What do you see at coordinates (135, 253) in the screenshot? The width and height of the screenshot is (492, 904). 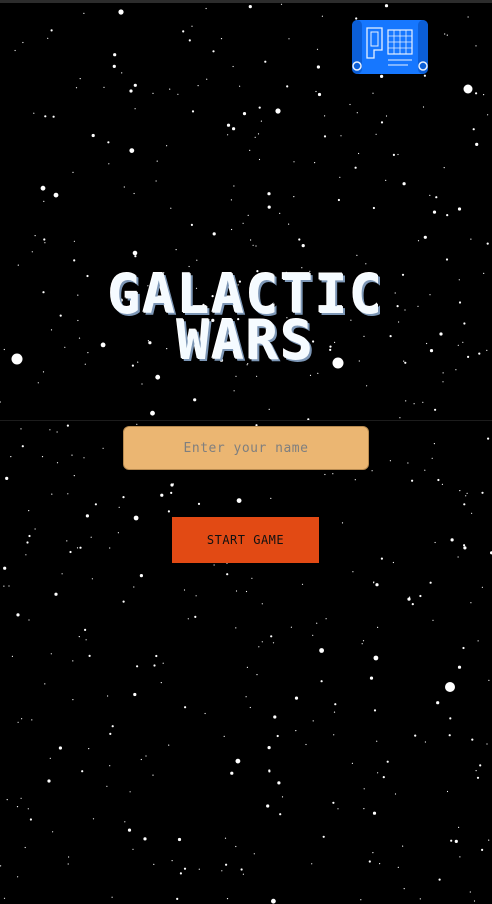 I see `bright-star` at bounding box center [135, 253].